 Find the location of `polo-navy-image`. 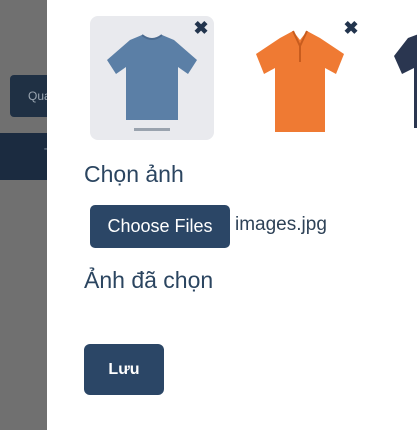

polo-navy-image is located at coordinates (405, 81).